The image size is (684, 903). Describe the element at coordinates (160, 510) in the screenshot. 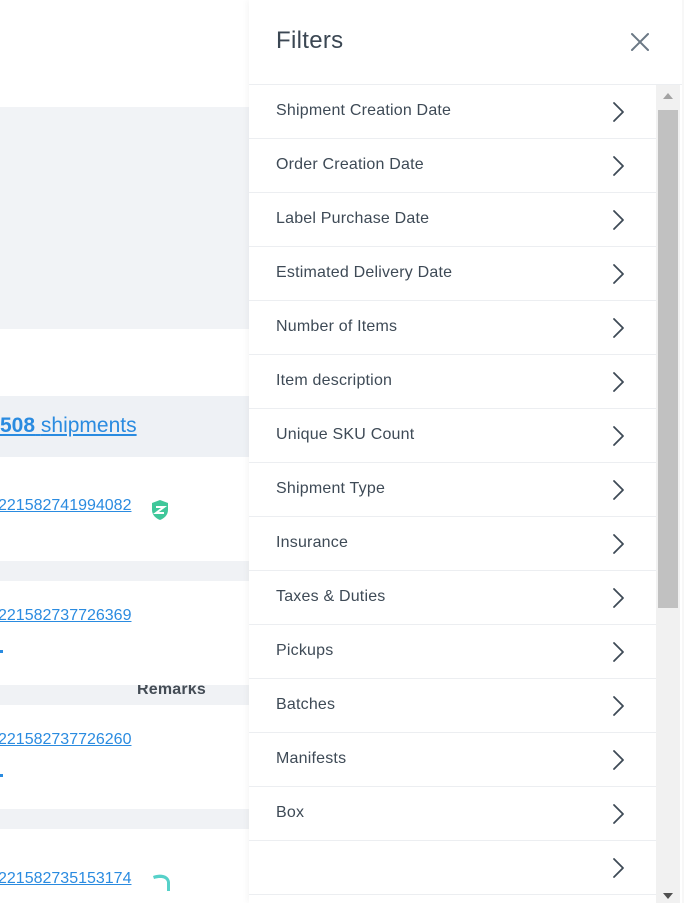

I see `shield-badge-icon` at that location.